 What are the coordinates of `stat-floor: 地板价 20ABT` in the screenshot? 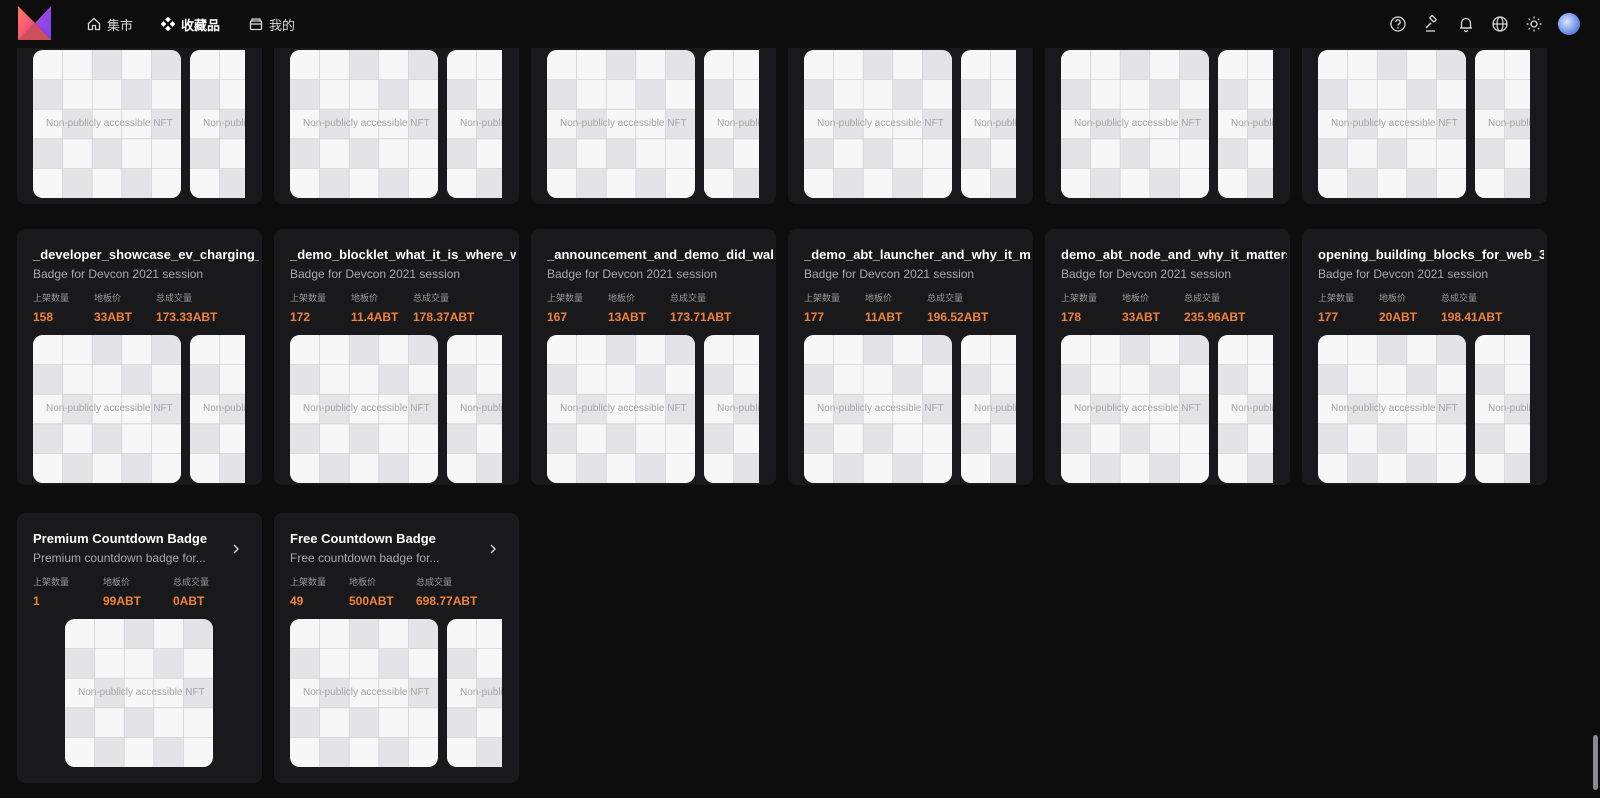 It's located at (1410, 307).